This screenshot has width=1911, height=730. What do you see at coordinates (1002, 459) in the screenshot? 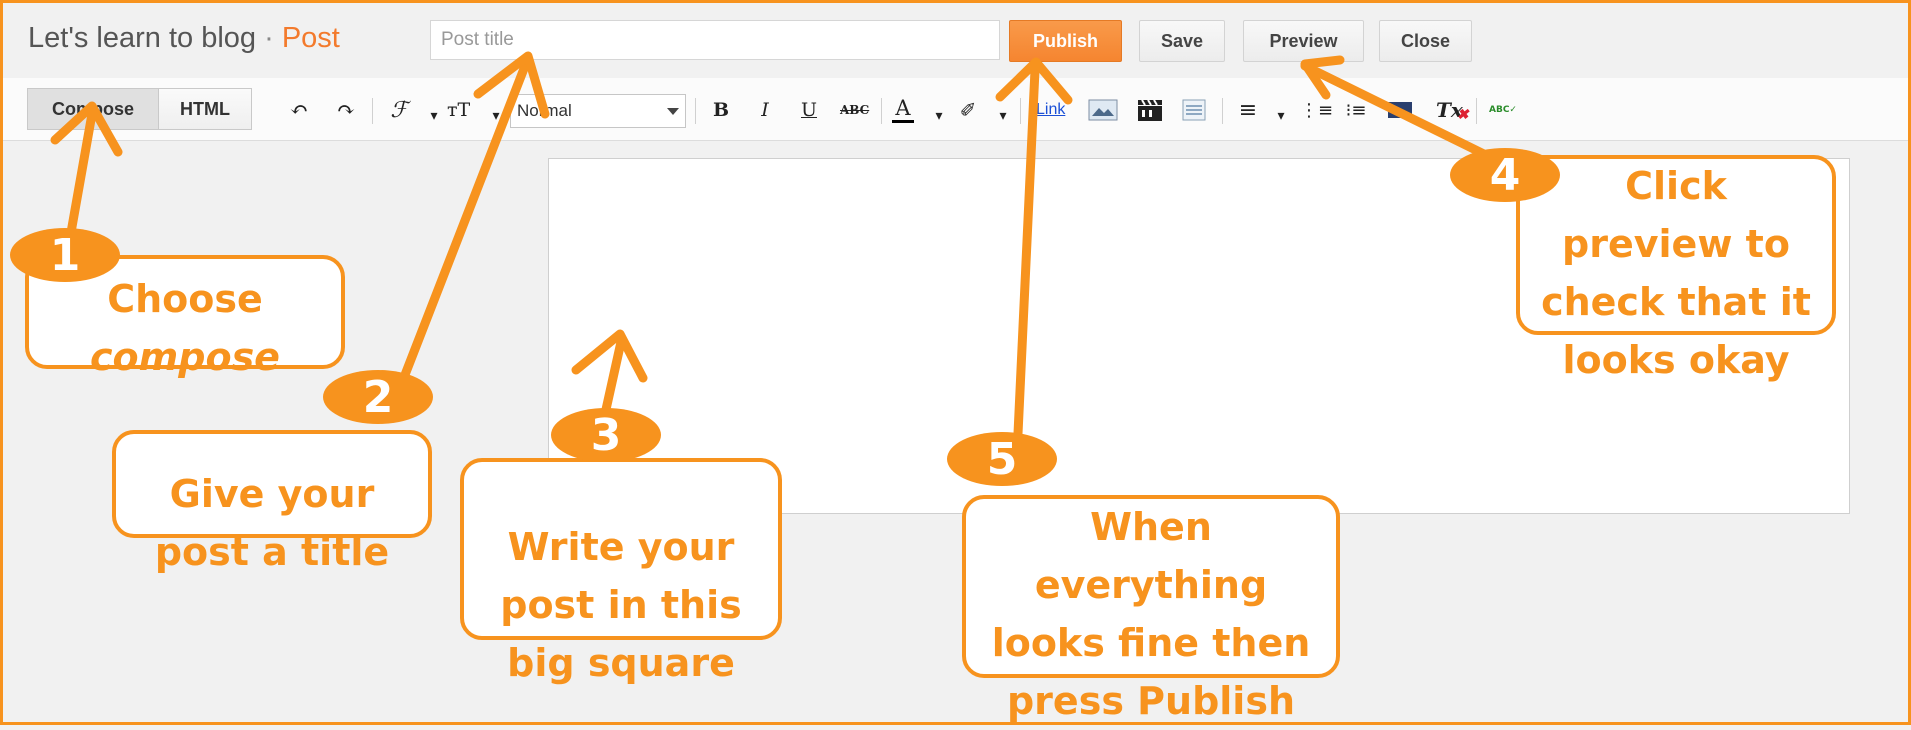
I see `step-badge-5: 5` at bounding box center [1002, 459].